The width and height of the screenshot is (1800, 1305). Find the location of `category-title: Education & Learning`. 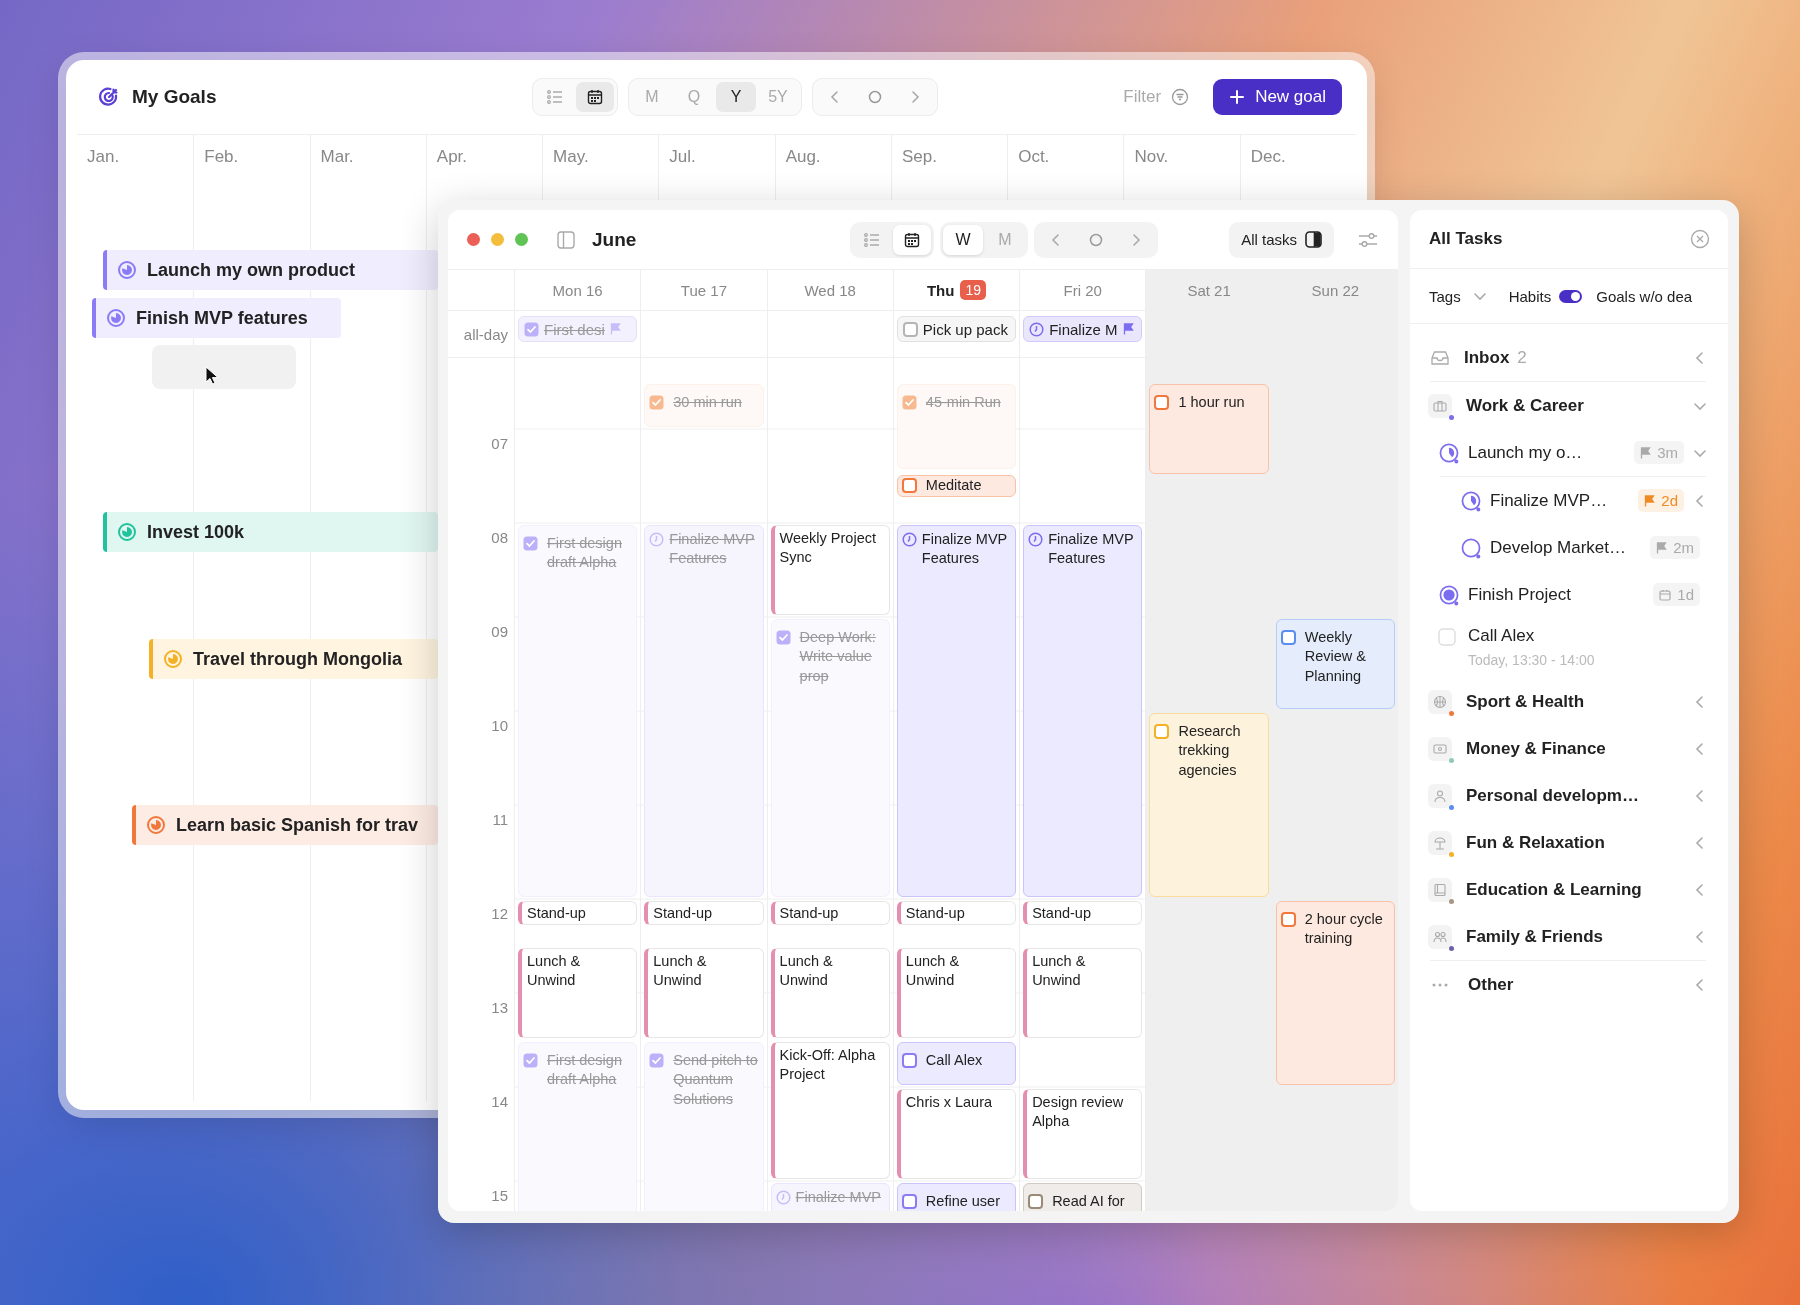

category-title: Education & Learning is located at coordinates (1554, 889).